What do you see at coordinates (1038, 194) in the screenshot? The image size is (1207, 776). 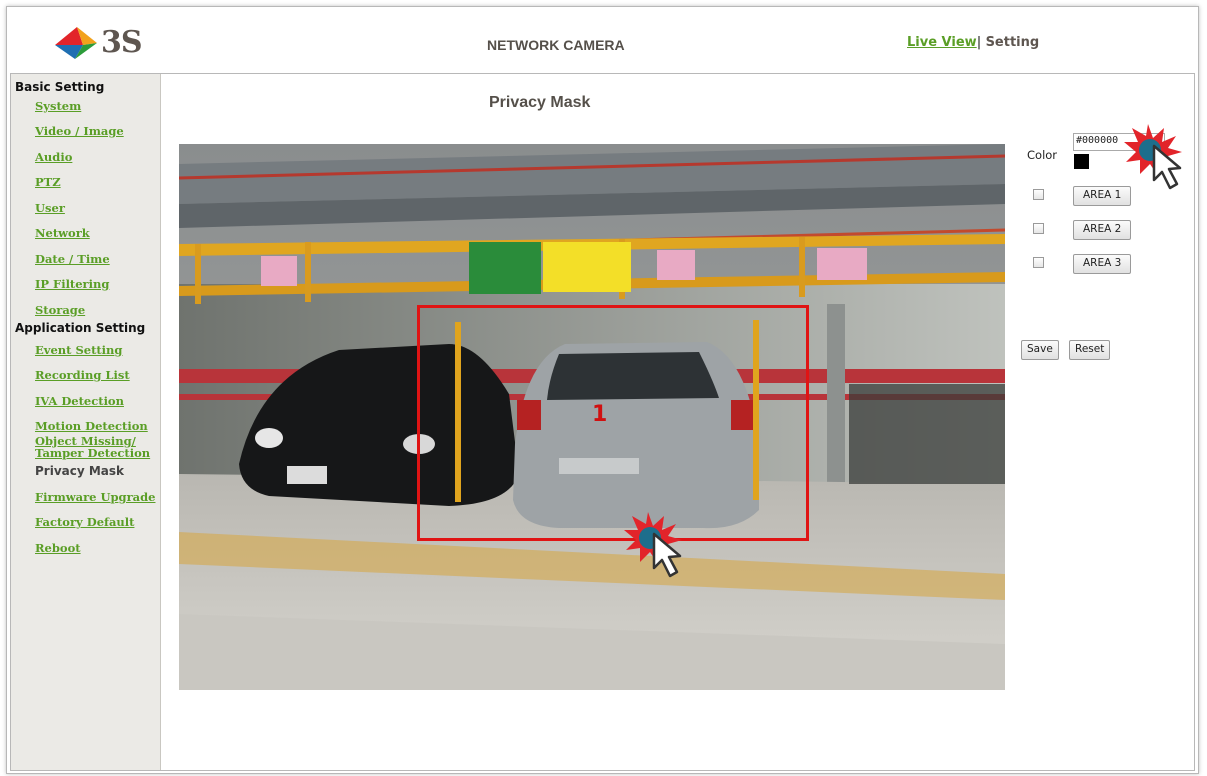 I see `area-1-checkbox` at bounding box center [1038, 194].